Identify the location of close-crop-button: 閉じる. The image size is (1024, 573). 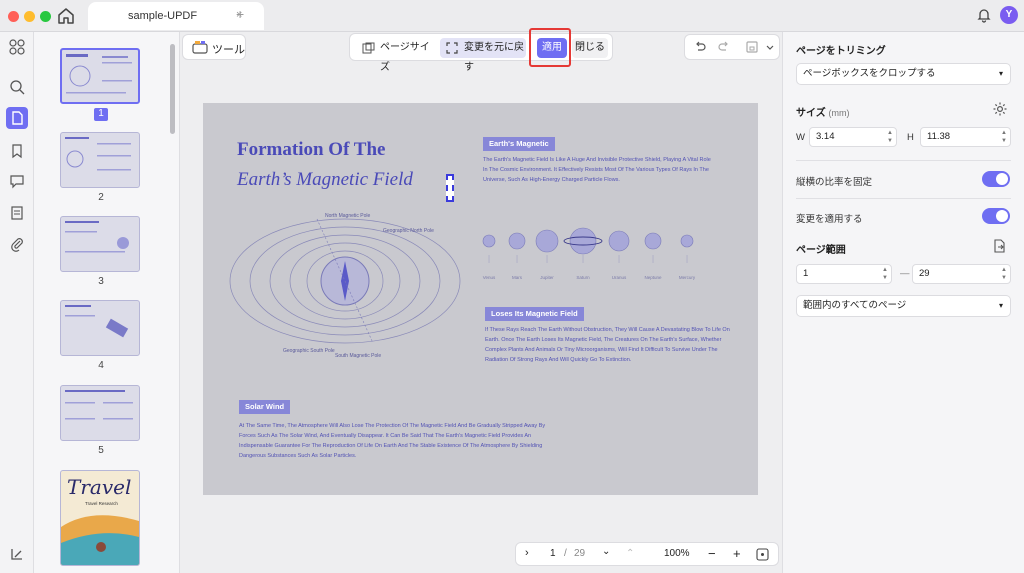
(590, 48).